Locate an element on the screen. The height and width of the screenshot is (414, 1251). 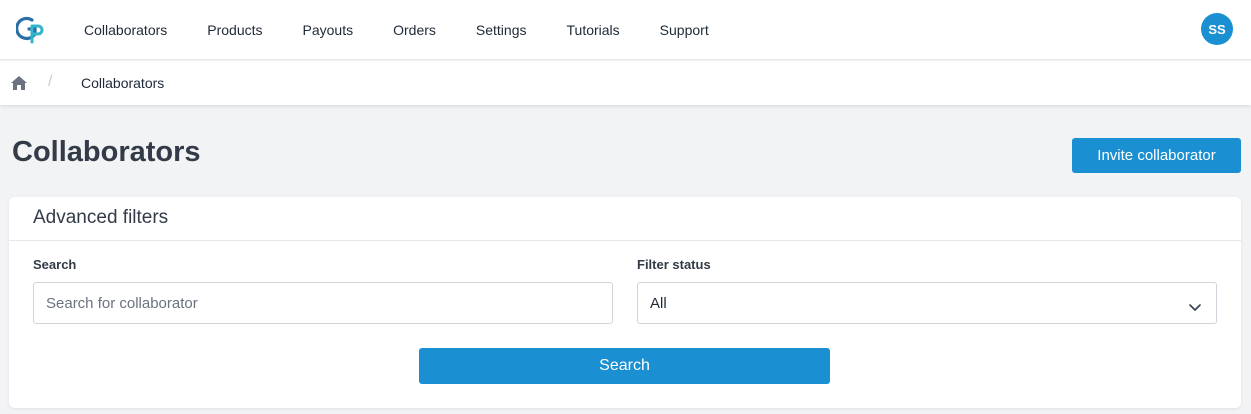
filter-status-value: All is located at coordinates (658, 303).